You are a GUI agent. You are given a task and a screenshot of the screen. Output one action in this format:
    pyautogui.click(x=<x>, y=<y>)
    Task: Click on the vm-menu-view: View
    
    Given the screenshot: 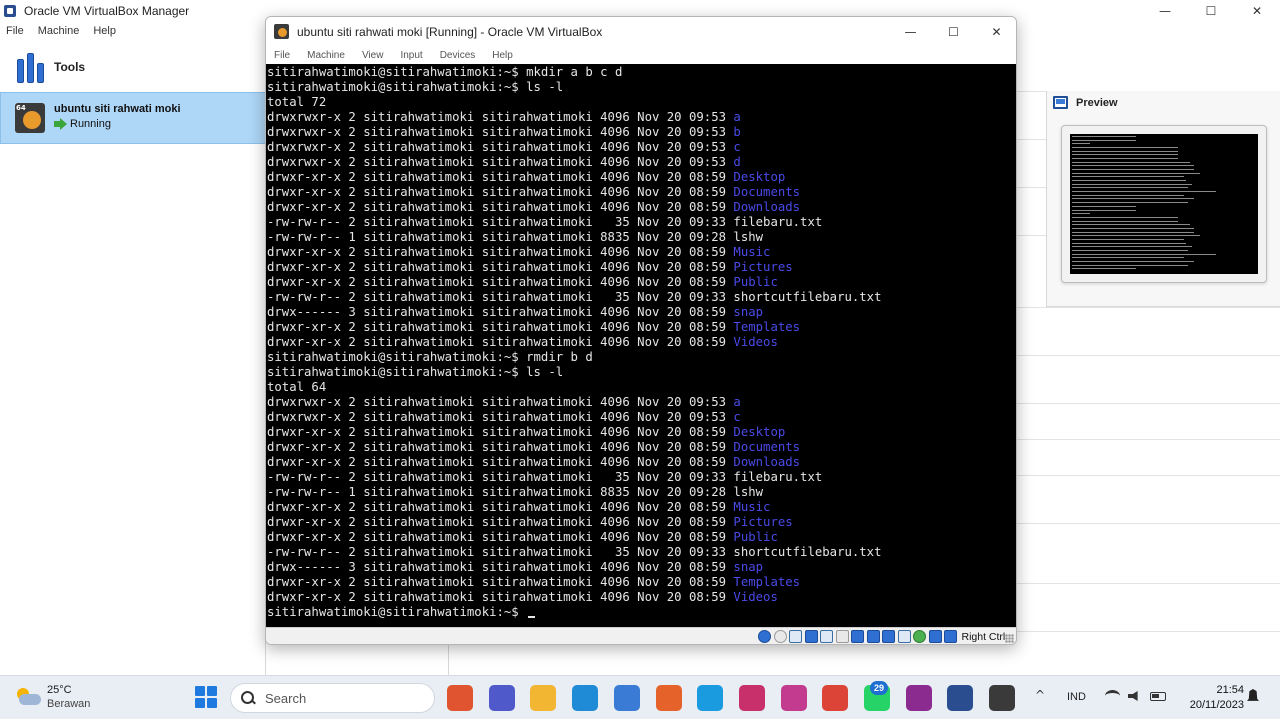 What is the action you would take?
    pyautogui.click(x=373, y=55)
    